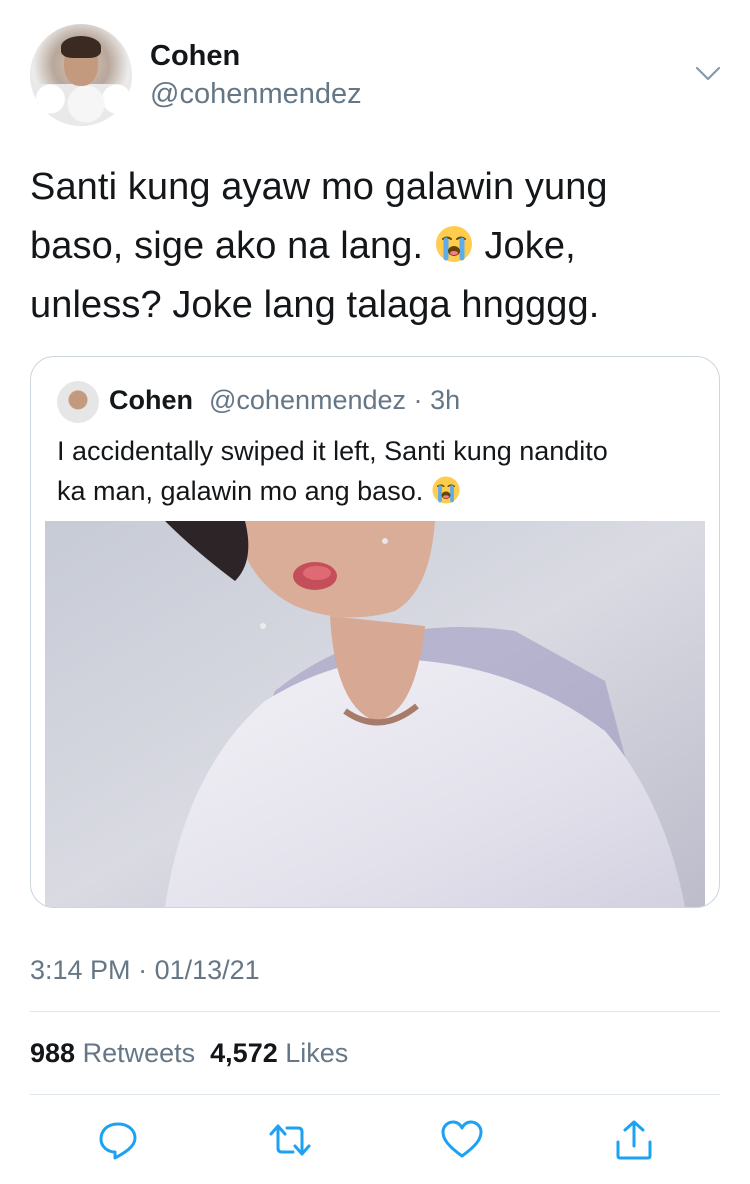 This screenshot has width=750, height=1184. I want to click on quoted-author-name: Cohen, so click(151, 400).